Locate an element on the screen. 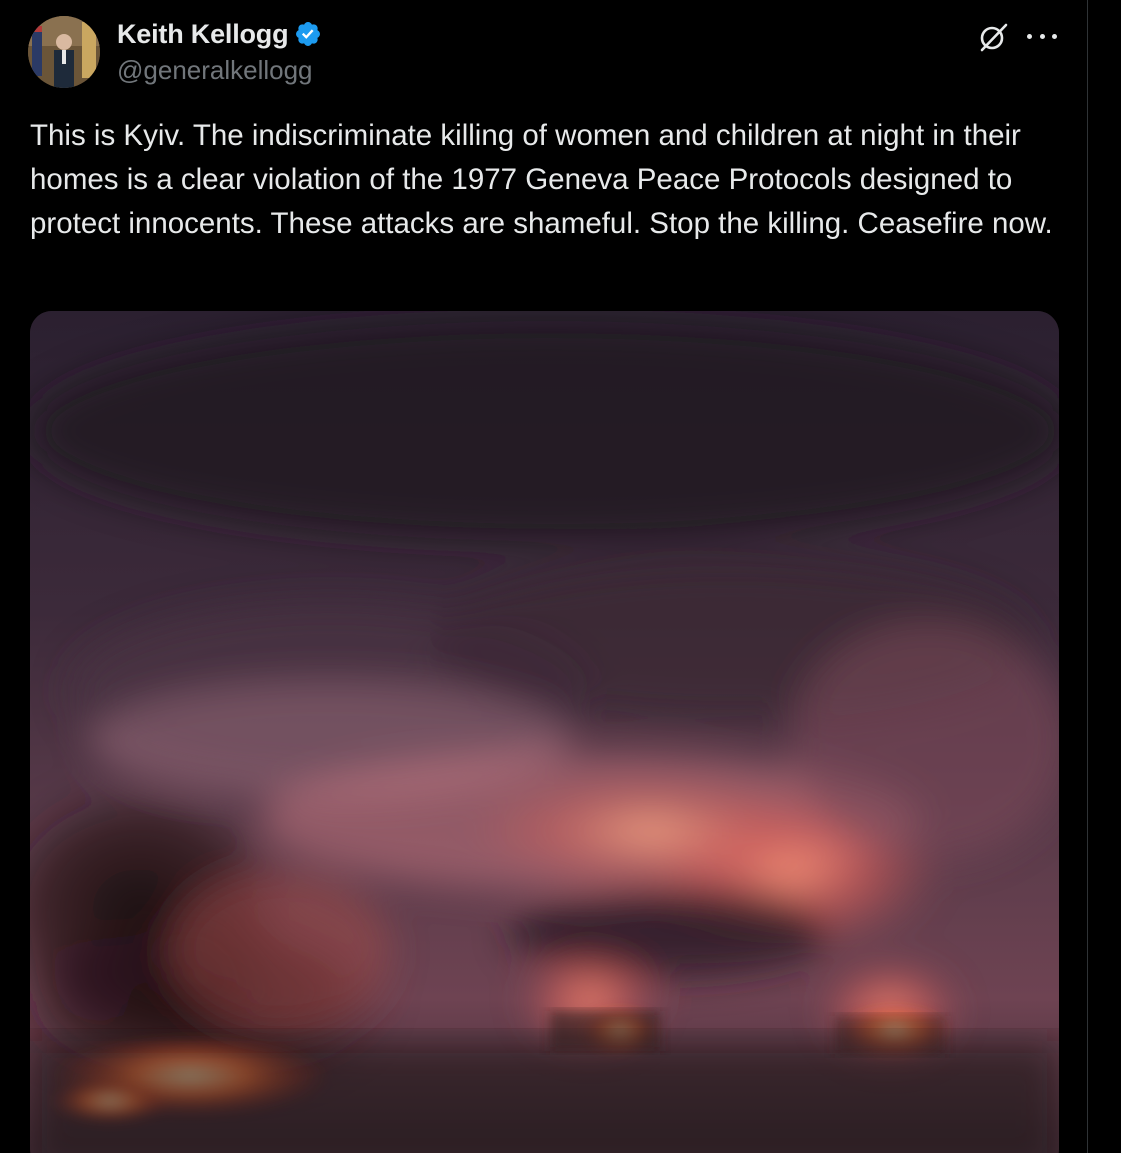 The image size is (1121, 1153). grok-icon is located at coordinates (993, 37).